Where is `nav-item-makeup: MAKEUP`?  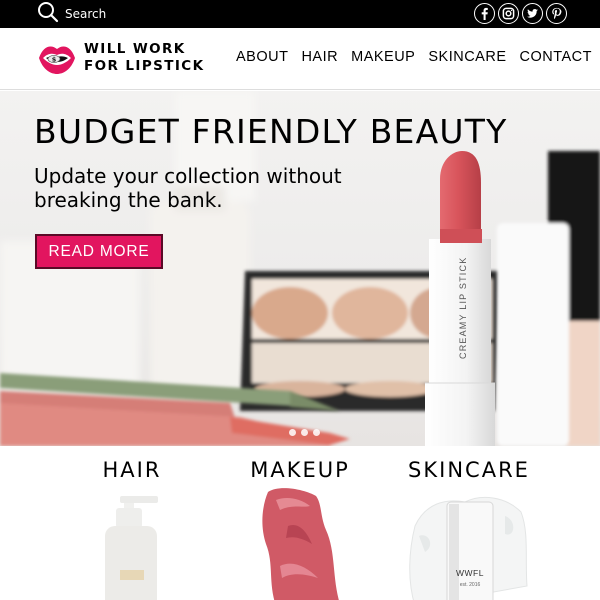
nav-item-makeup: MAKEUP is located at coordinates (383, 57).